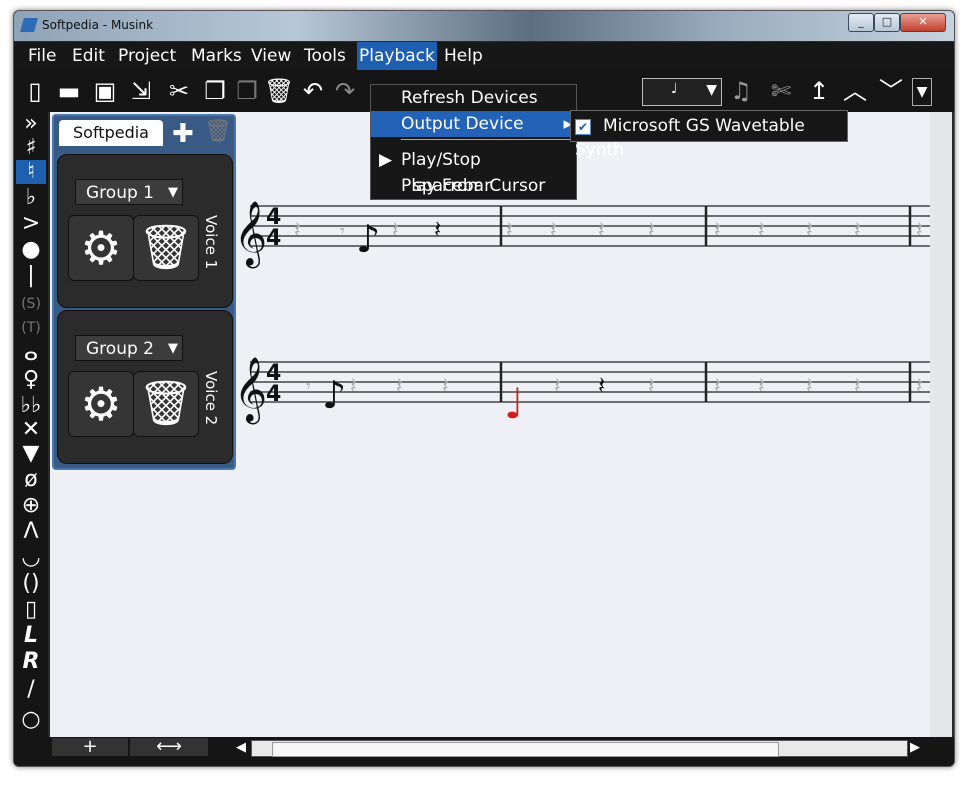 This screenshot has height=786, width=976. What do you see at coordinates (90, 747) in the screenshot?
I see `add-icon: +` at bounding box center [90, 747].